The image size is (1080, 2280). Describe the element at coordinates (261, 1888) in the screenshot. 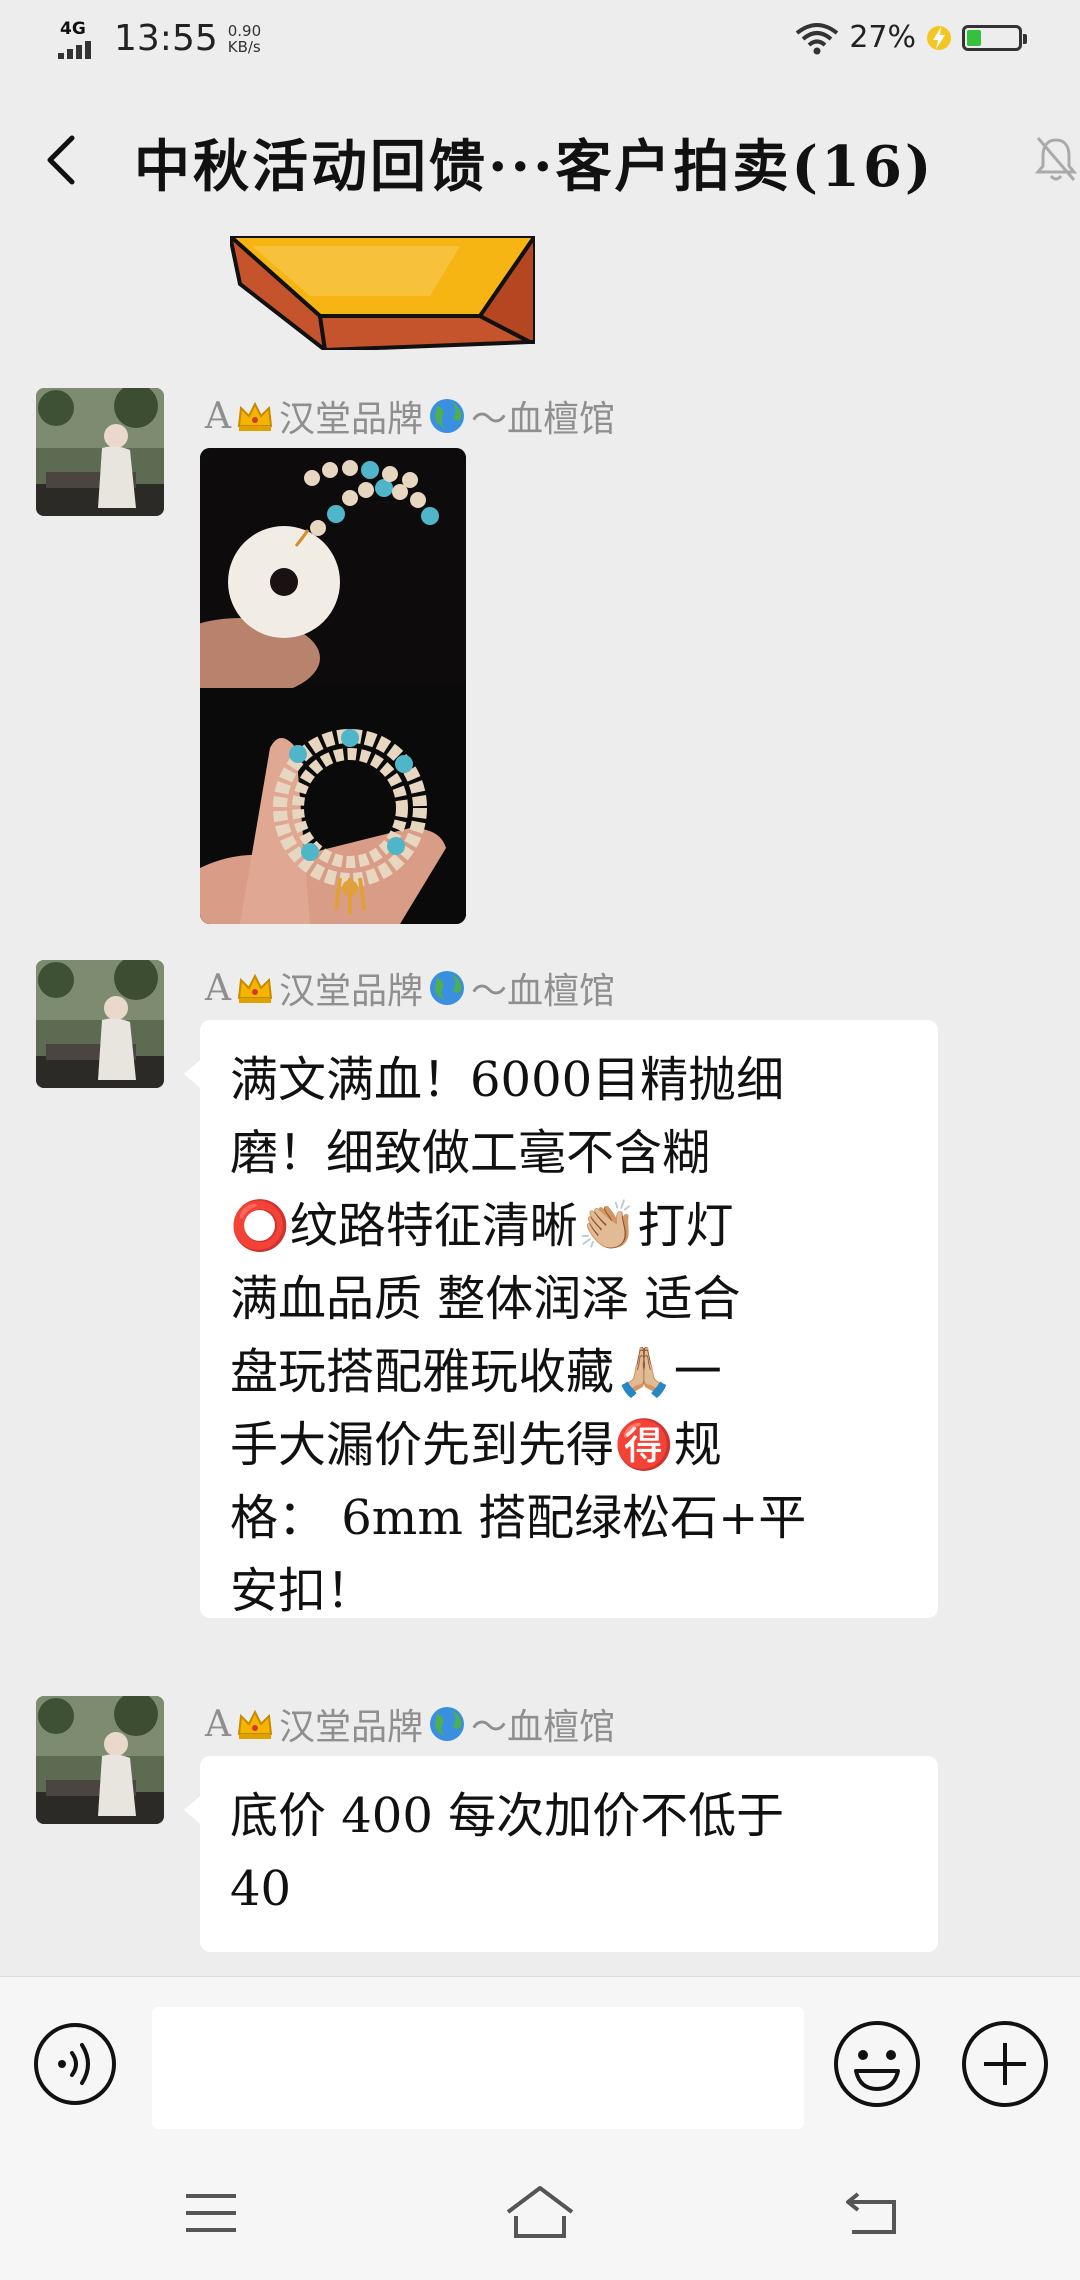

I see `message-line: 40` at that location.